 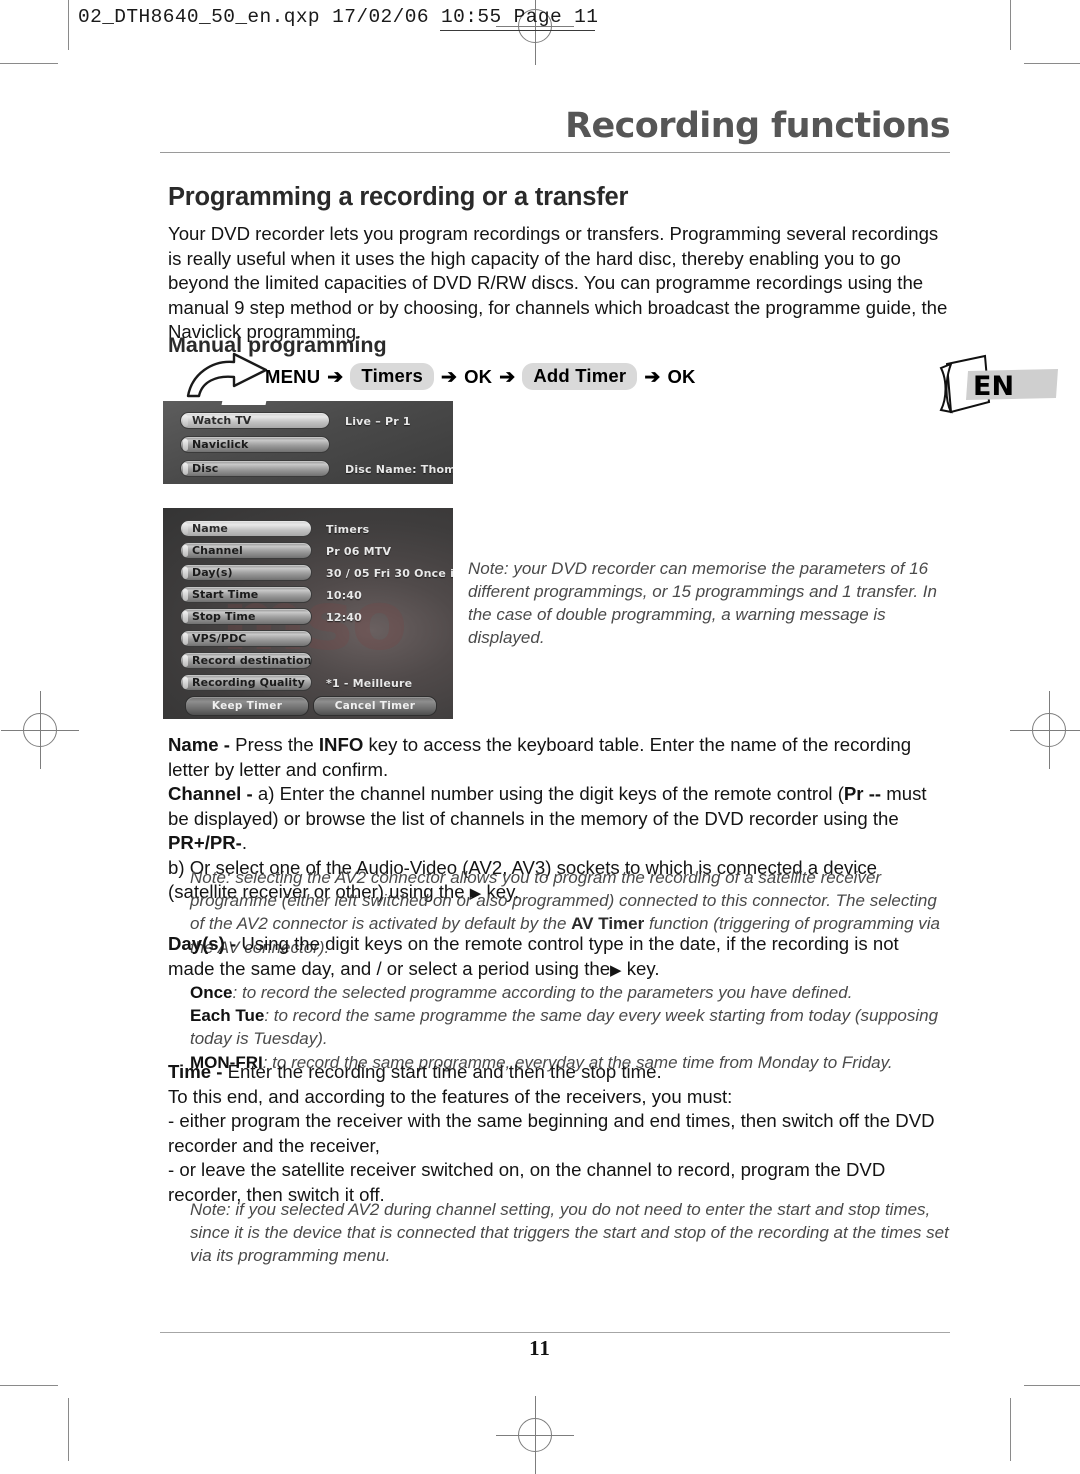 I want to click on definition-each-tue-label: Each Tue, so click(x=227, y=1016).